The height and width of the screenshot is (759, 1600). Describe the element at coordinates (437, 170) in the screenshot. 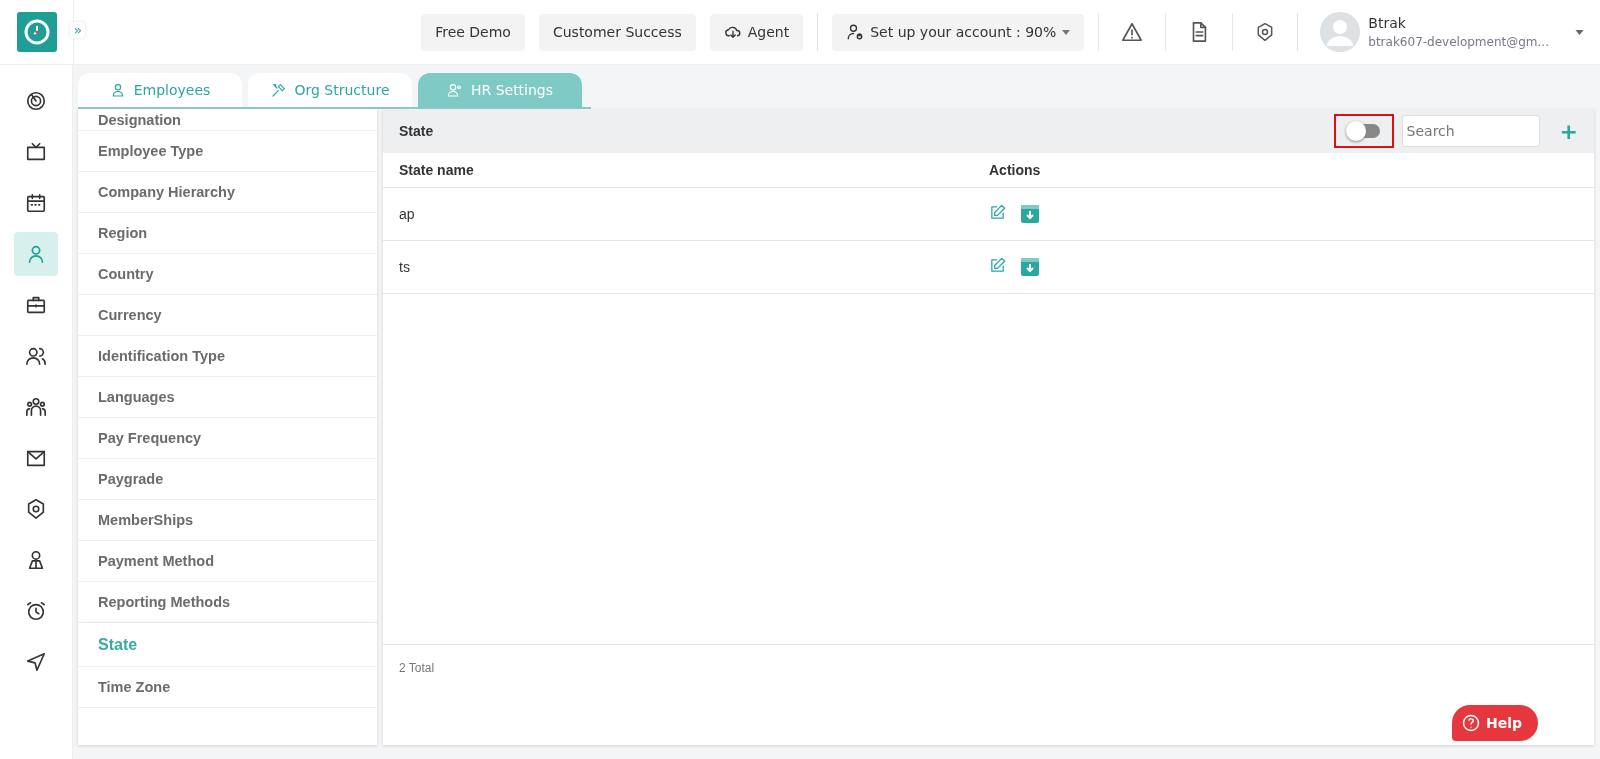

I see `column-header: State name` at that location.